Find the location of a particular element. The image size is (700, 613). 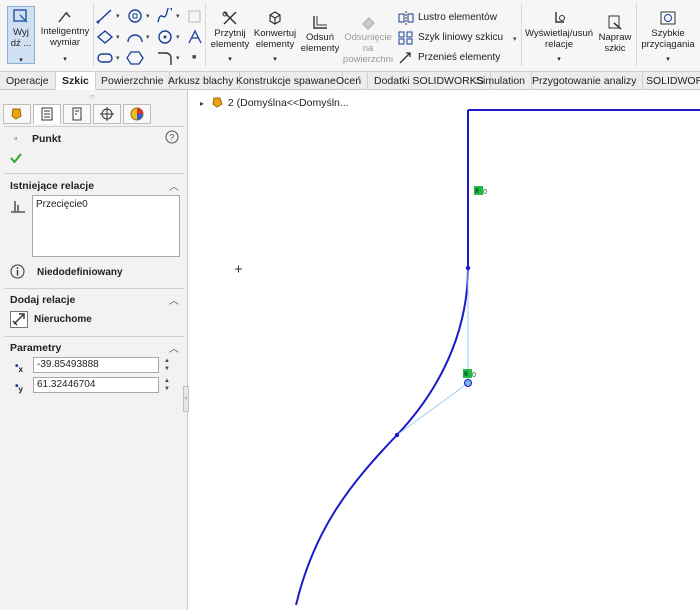

plane-icon is located at coordinates (195, 16).